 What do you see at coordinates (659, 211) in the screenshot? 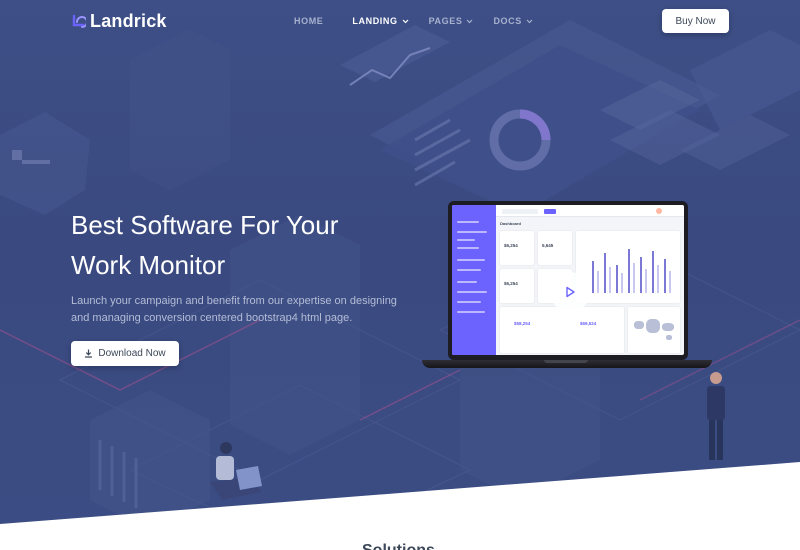
I see `avatar` at bounding box center [659, 211].